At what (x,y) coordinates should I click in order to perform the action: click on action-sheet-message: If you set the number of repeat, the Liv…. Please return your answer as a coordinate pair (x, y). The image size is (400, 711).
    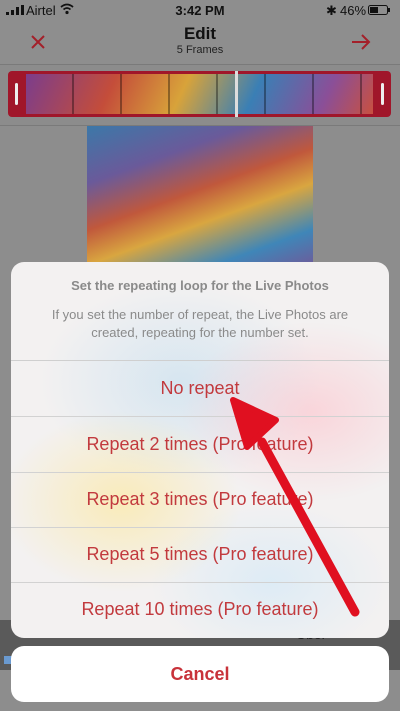
    Looking at the image, I should click on (200, 323).